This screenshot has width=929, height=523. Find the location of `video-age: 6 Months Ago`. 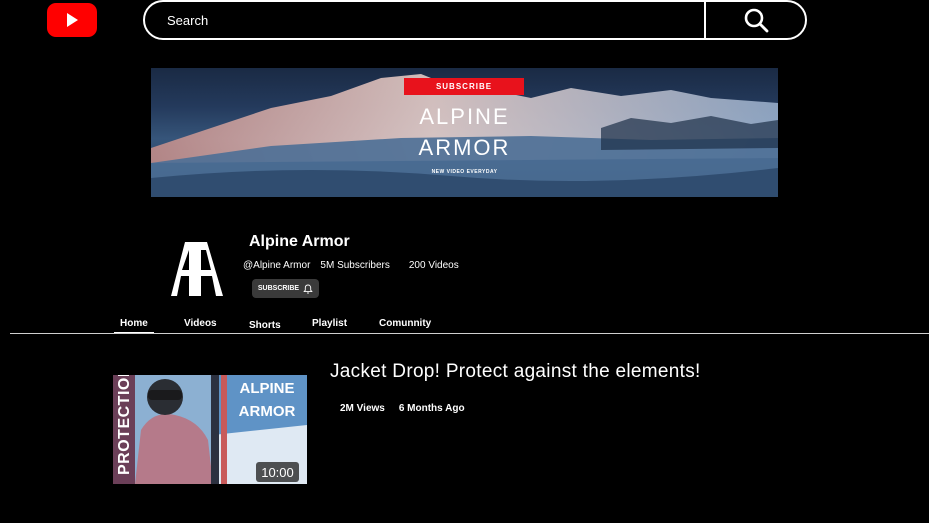

video-age: 6 Months Ago is located at coordinates (431, 408).